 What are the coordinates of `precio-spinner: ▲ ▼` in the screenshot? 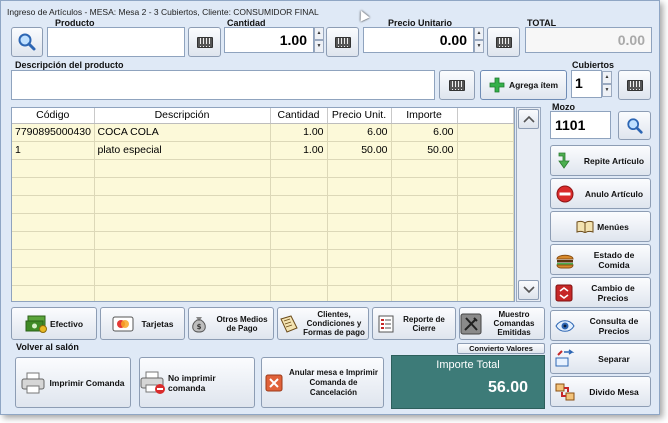 It's located at (479, 40).